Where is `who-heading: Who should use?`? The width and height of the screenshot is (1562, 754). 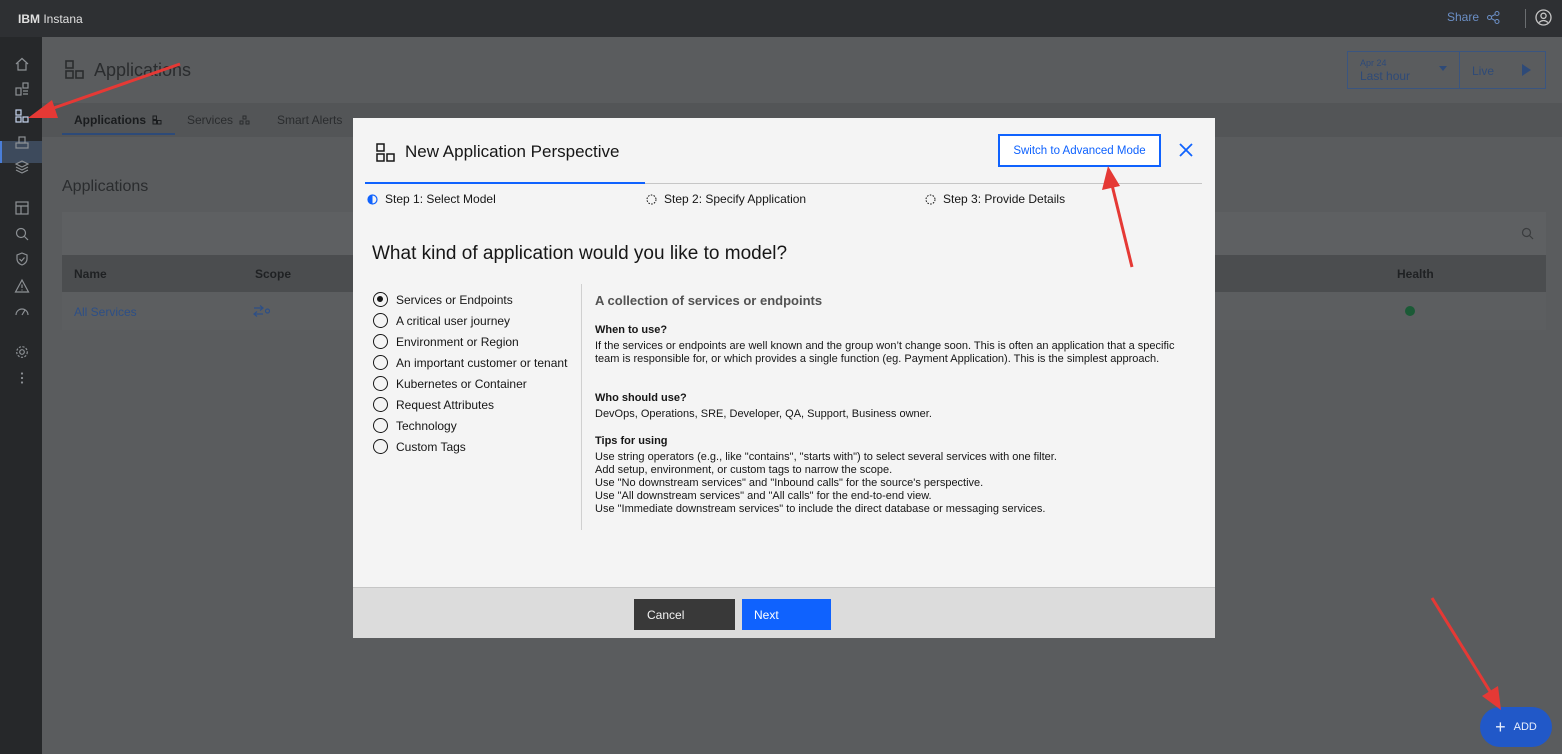
who-heading: Who should use? is located at coordinates (641, 398).